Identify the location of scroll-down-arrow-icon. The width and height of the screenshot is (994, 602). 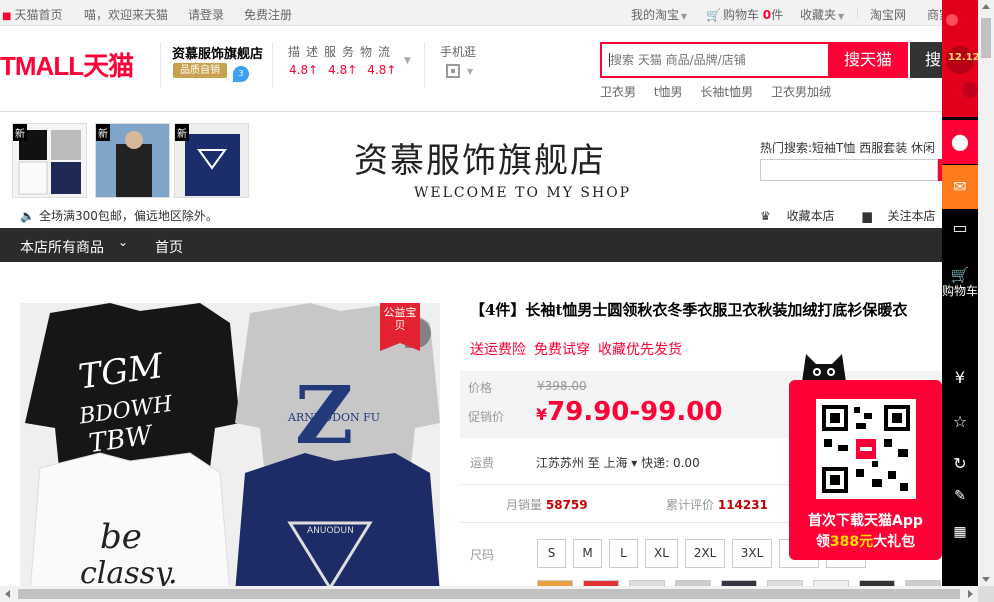
(986, 579).